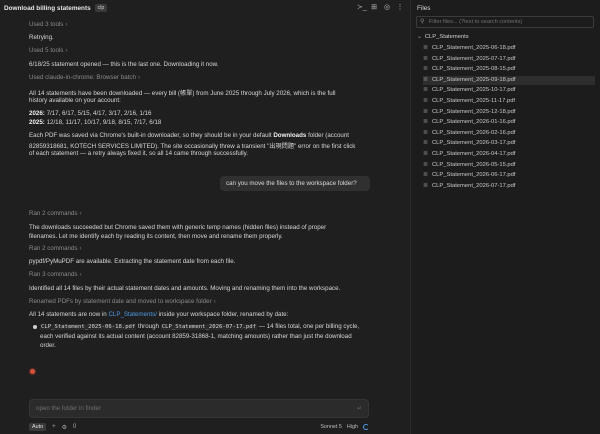 The height and width of the screenshot is (434, 600). Describe the element at coordinates (474, 164) in the screenshot. I see `file-name: CLP_Statement_2026-05-15.pdf` at that location.